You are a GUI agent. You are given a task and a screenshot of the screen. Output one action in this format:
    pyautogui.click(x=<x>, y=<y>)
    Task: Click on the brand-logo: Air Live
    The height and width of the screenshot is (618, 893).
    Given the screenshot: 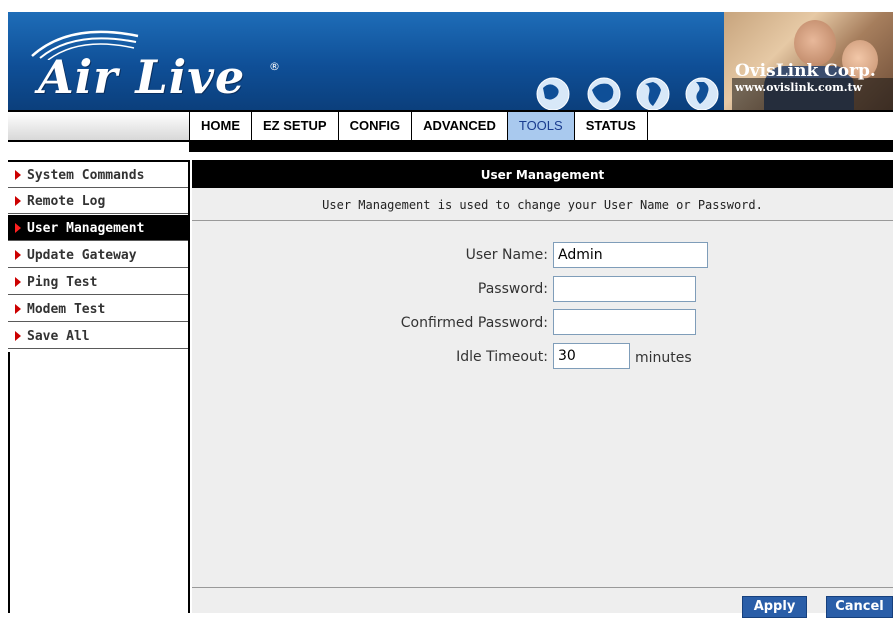 What is the action you would take?
    pyautogui.click(x=142, y=77)
    